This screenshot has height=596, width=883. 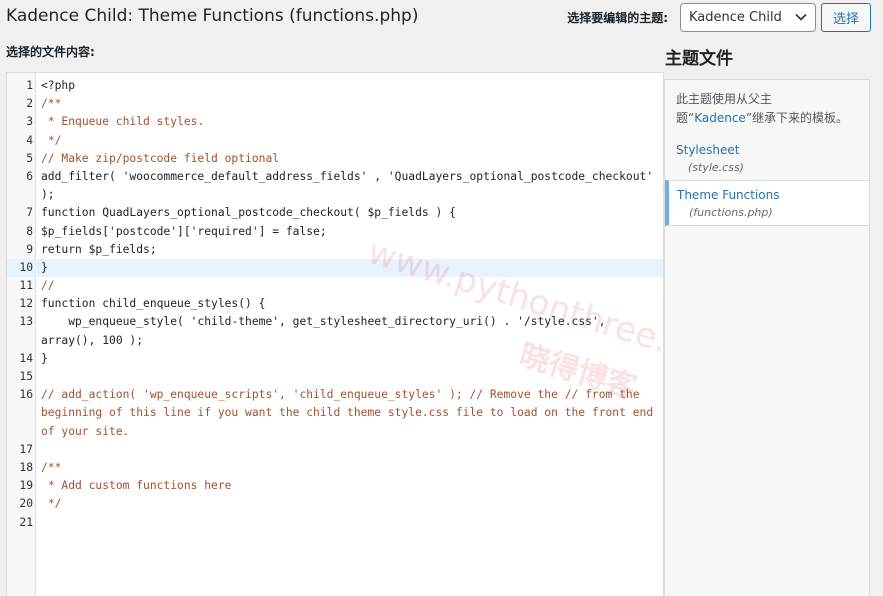 What do you see at coordinates (735, 17) in the screenshot?
I see `theme-select-value: Kadence Child` at bounding box center [735, 17].